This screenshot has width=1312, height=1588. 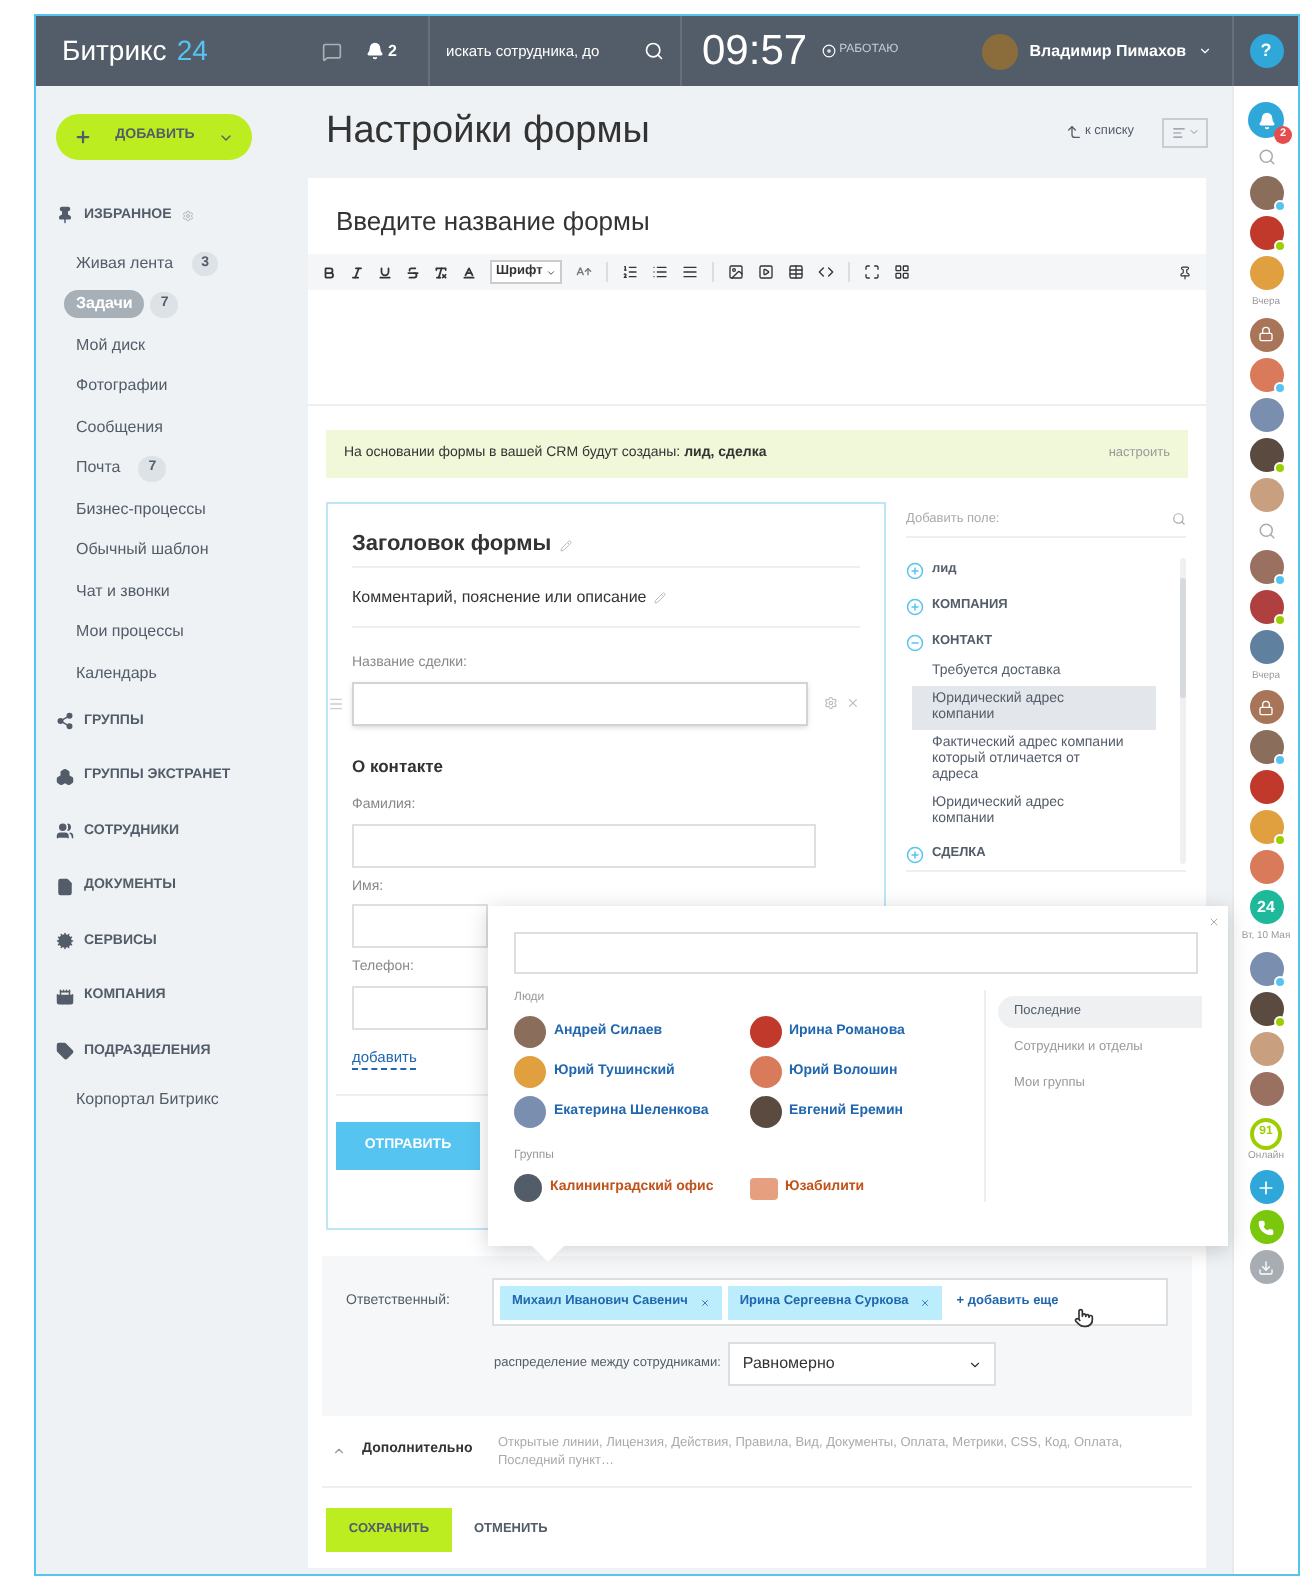 What do you see at coordinates (1107, 51) in the screenshot?
I see `user-name: Владимир Пимахов` at bounding box center [1107, 51].